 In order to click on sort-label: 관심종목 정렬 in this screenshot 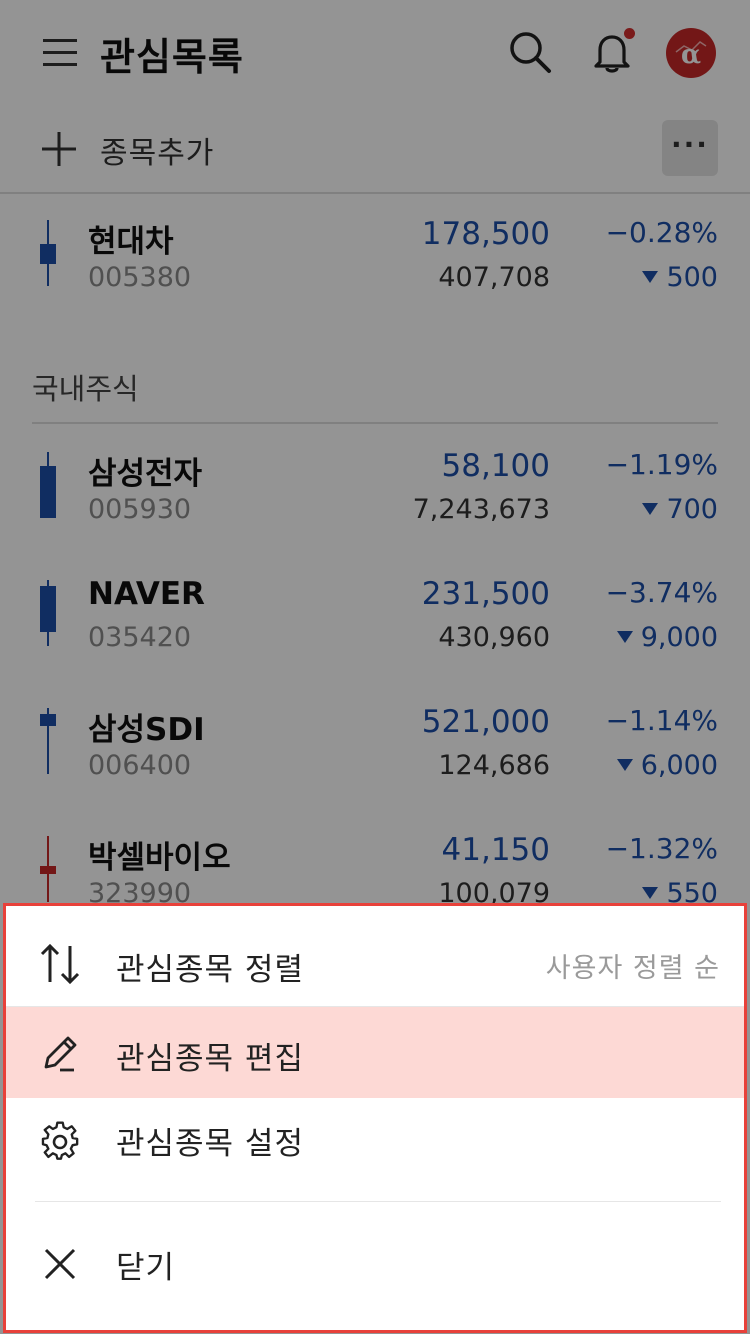, I will do `click(210, 970)`.